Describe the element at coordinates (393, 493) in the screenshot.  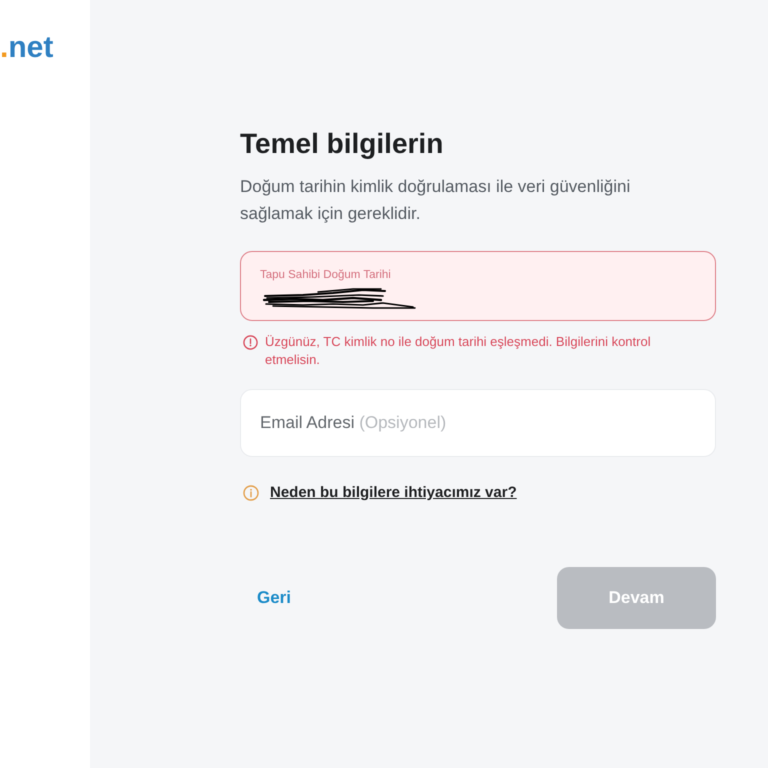
I see `info-link: Neden bu bilgilere ihtiyacımız var?` at that location.